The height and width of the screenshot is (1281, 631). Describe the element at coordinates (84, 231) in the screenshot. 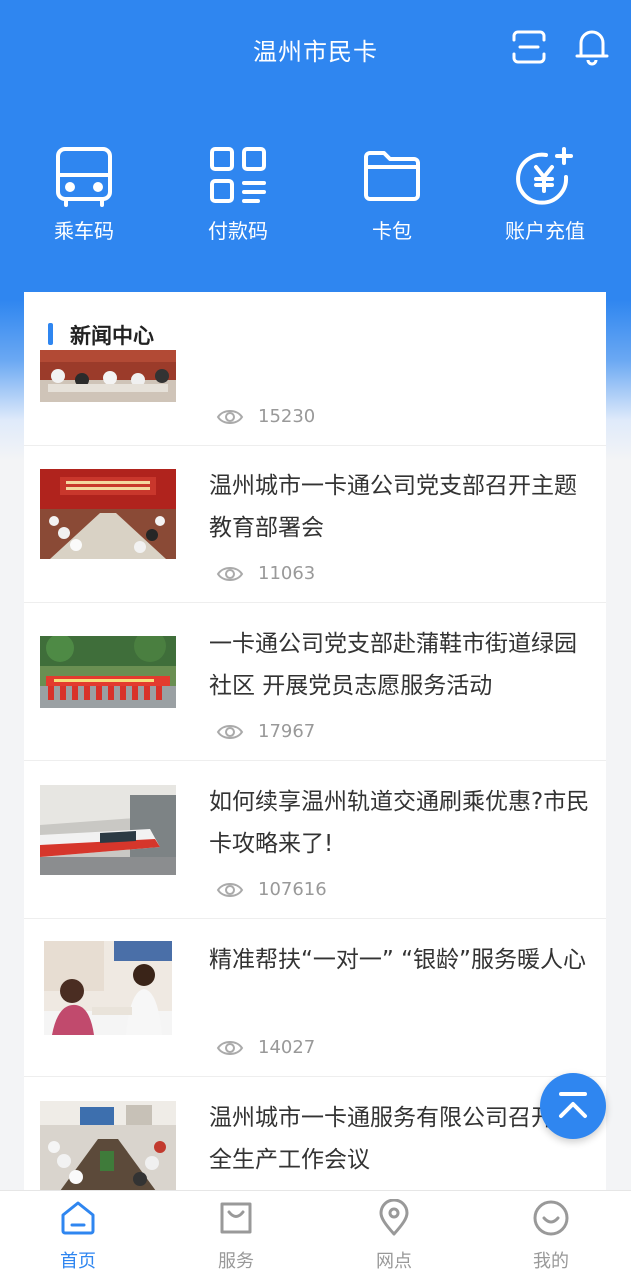

I see `quick-action-label: 乘车码` at that location.